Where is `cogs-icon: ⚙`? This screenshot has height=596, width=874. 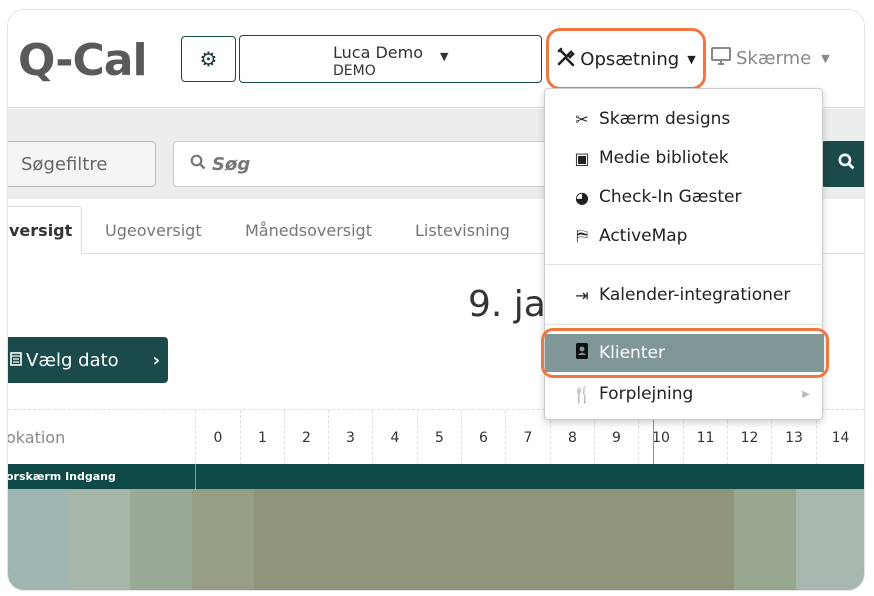
cogs-icon: ⚙ is located at coordinates (208, 59).